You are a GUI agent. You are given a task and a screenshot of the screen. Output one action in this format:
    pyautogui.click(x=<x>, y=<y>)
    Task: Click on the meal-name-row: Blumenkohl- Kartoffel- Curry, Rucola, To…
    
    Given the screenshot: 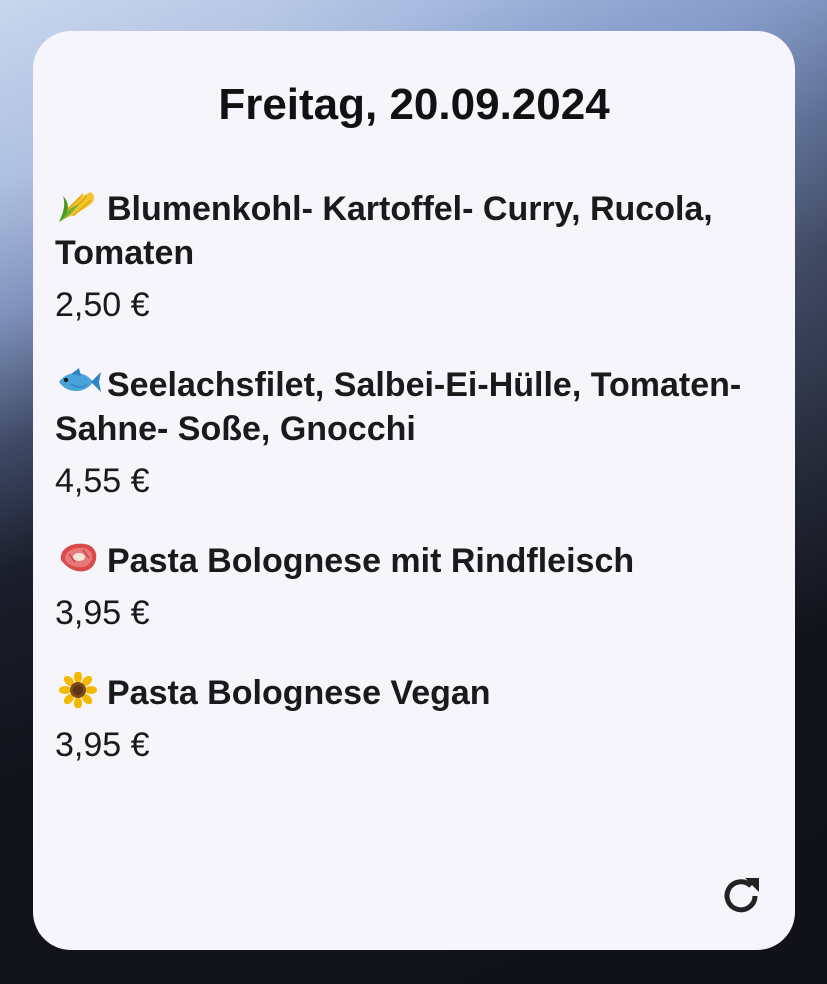 What is the action you would take?
    pyautogui.click(x=414, y=231)
    